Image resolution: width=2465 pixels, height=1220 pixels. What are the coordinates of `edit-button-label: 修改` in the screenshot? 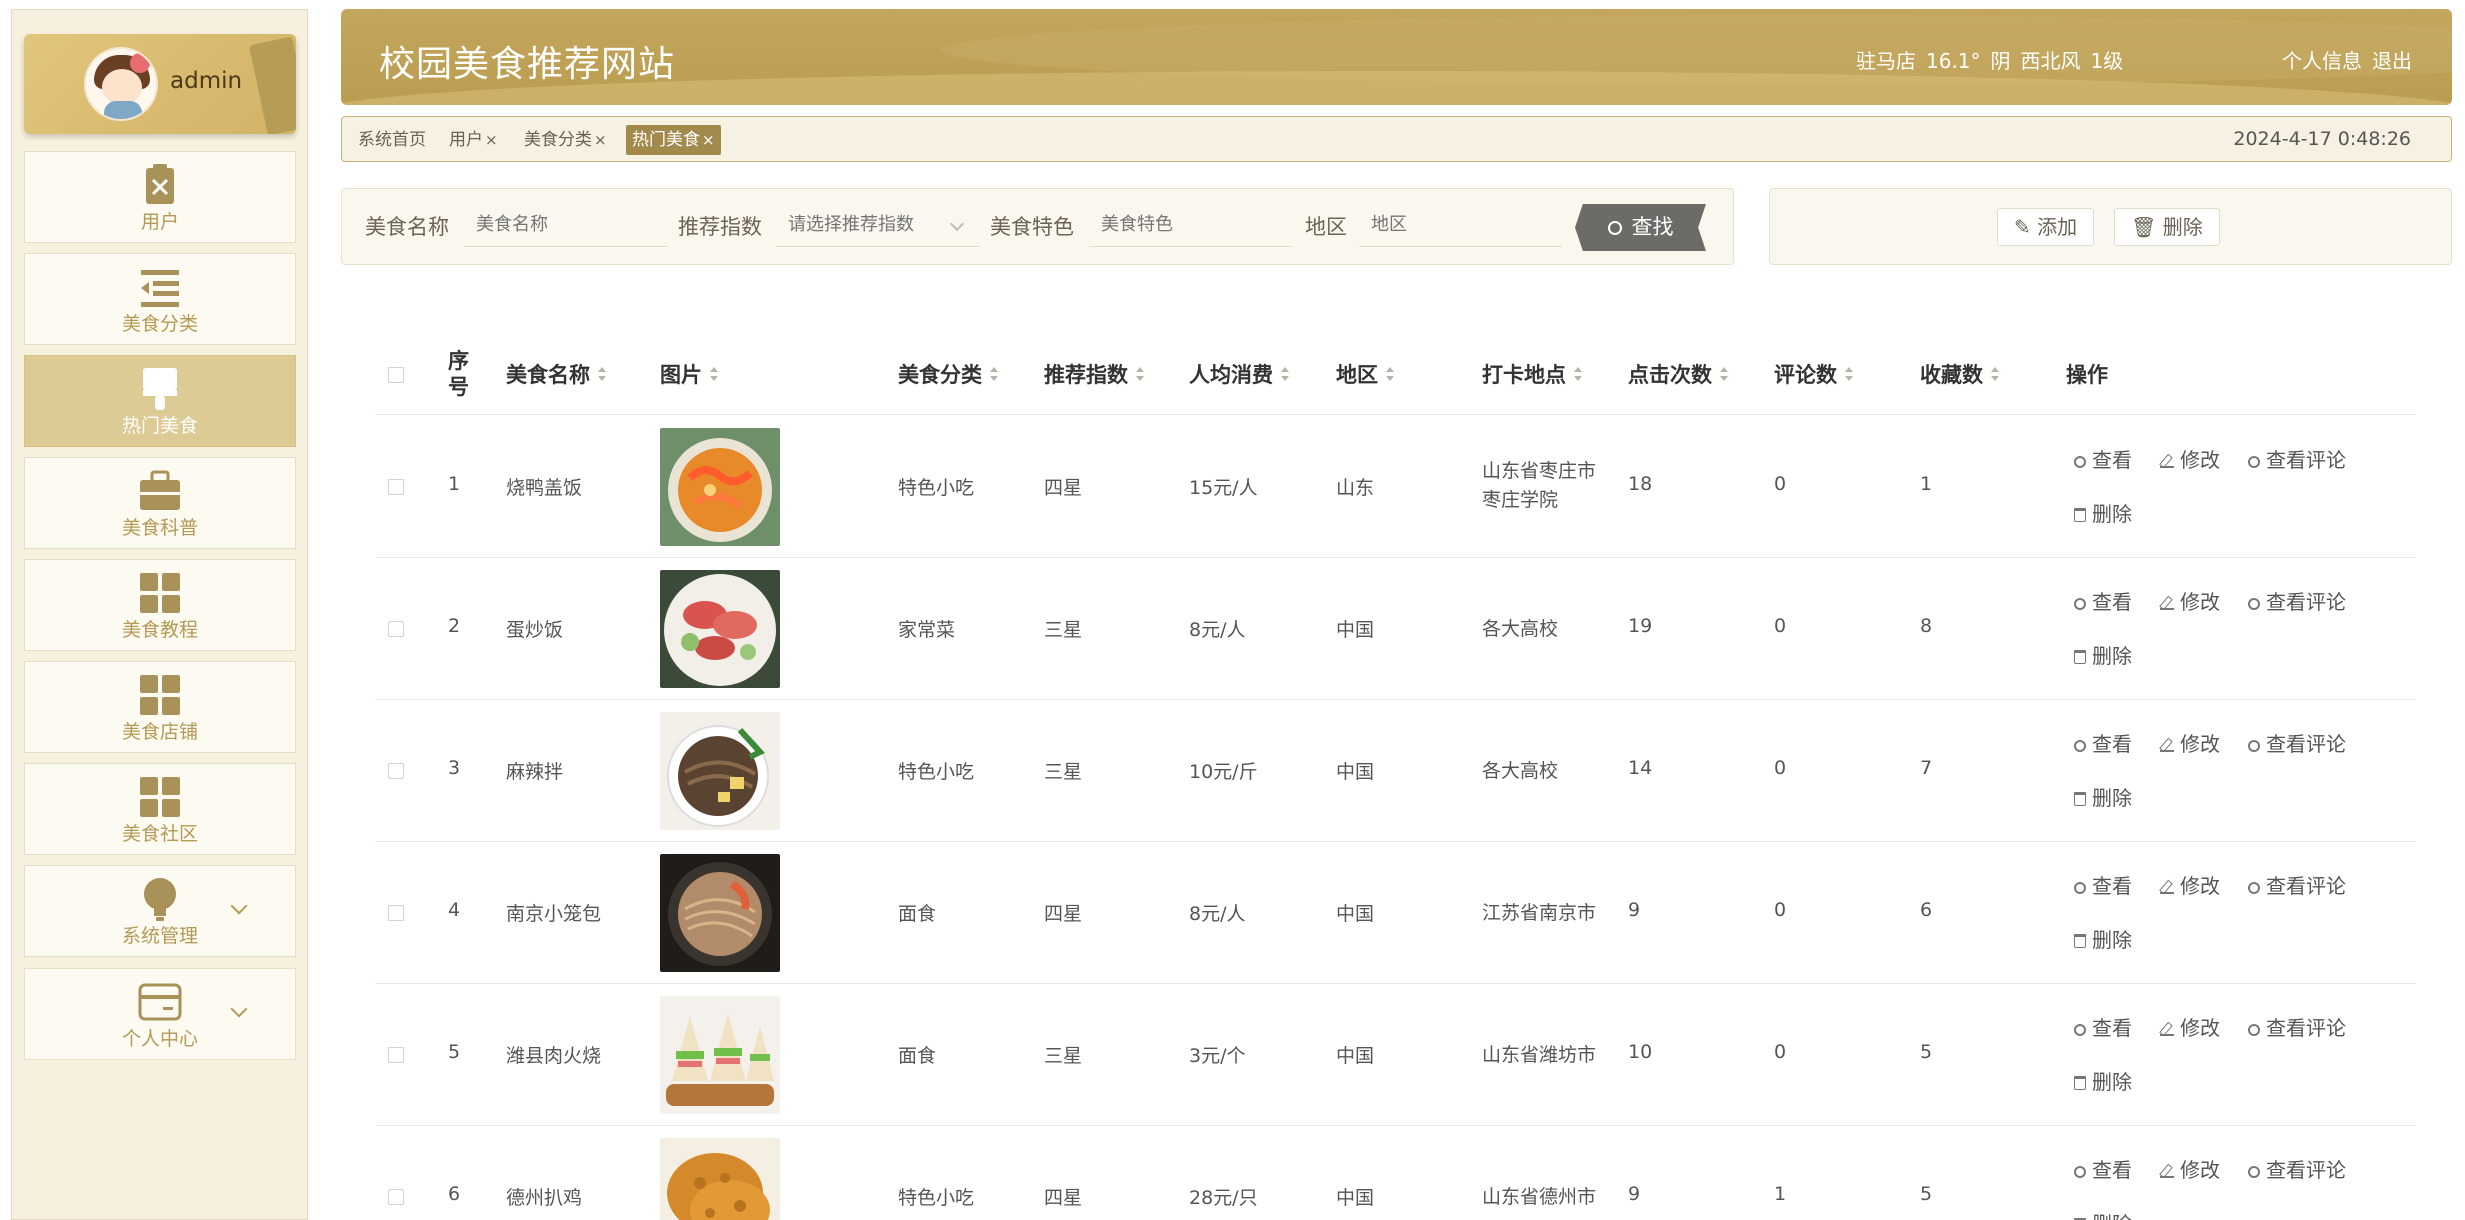 It's located at (2200, 602).